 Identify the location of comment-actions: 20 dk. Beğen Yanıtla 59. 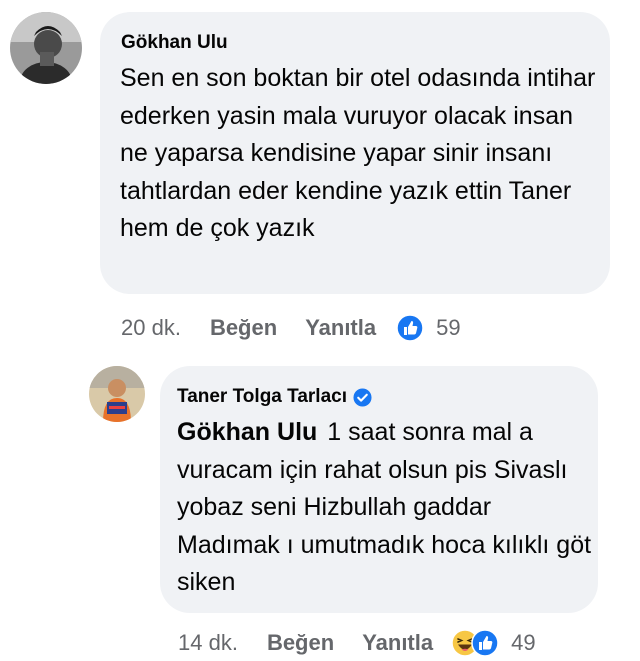
(291, 328).